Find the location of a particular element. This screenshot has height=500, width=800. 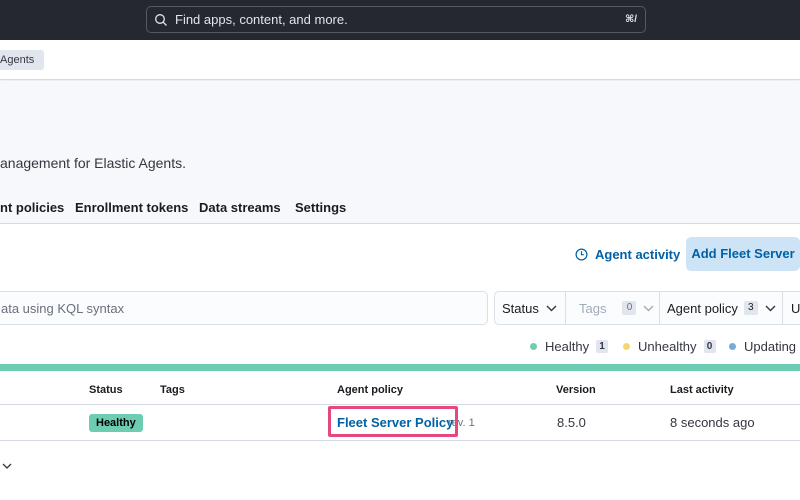

page-description: anagement for Elastic Agents. is located at coordinates (93, 163).